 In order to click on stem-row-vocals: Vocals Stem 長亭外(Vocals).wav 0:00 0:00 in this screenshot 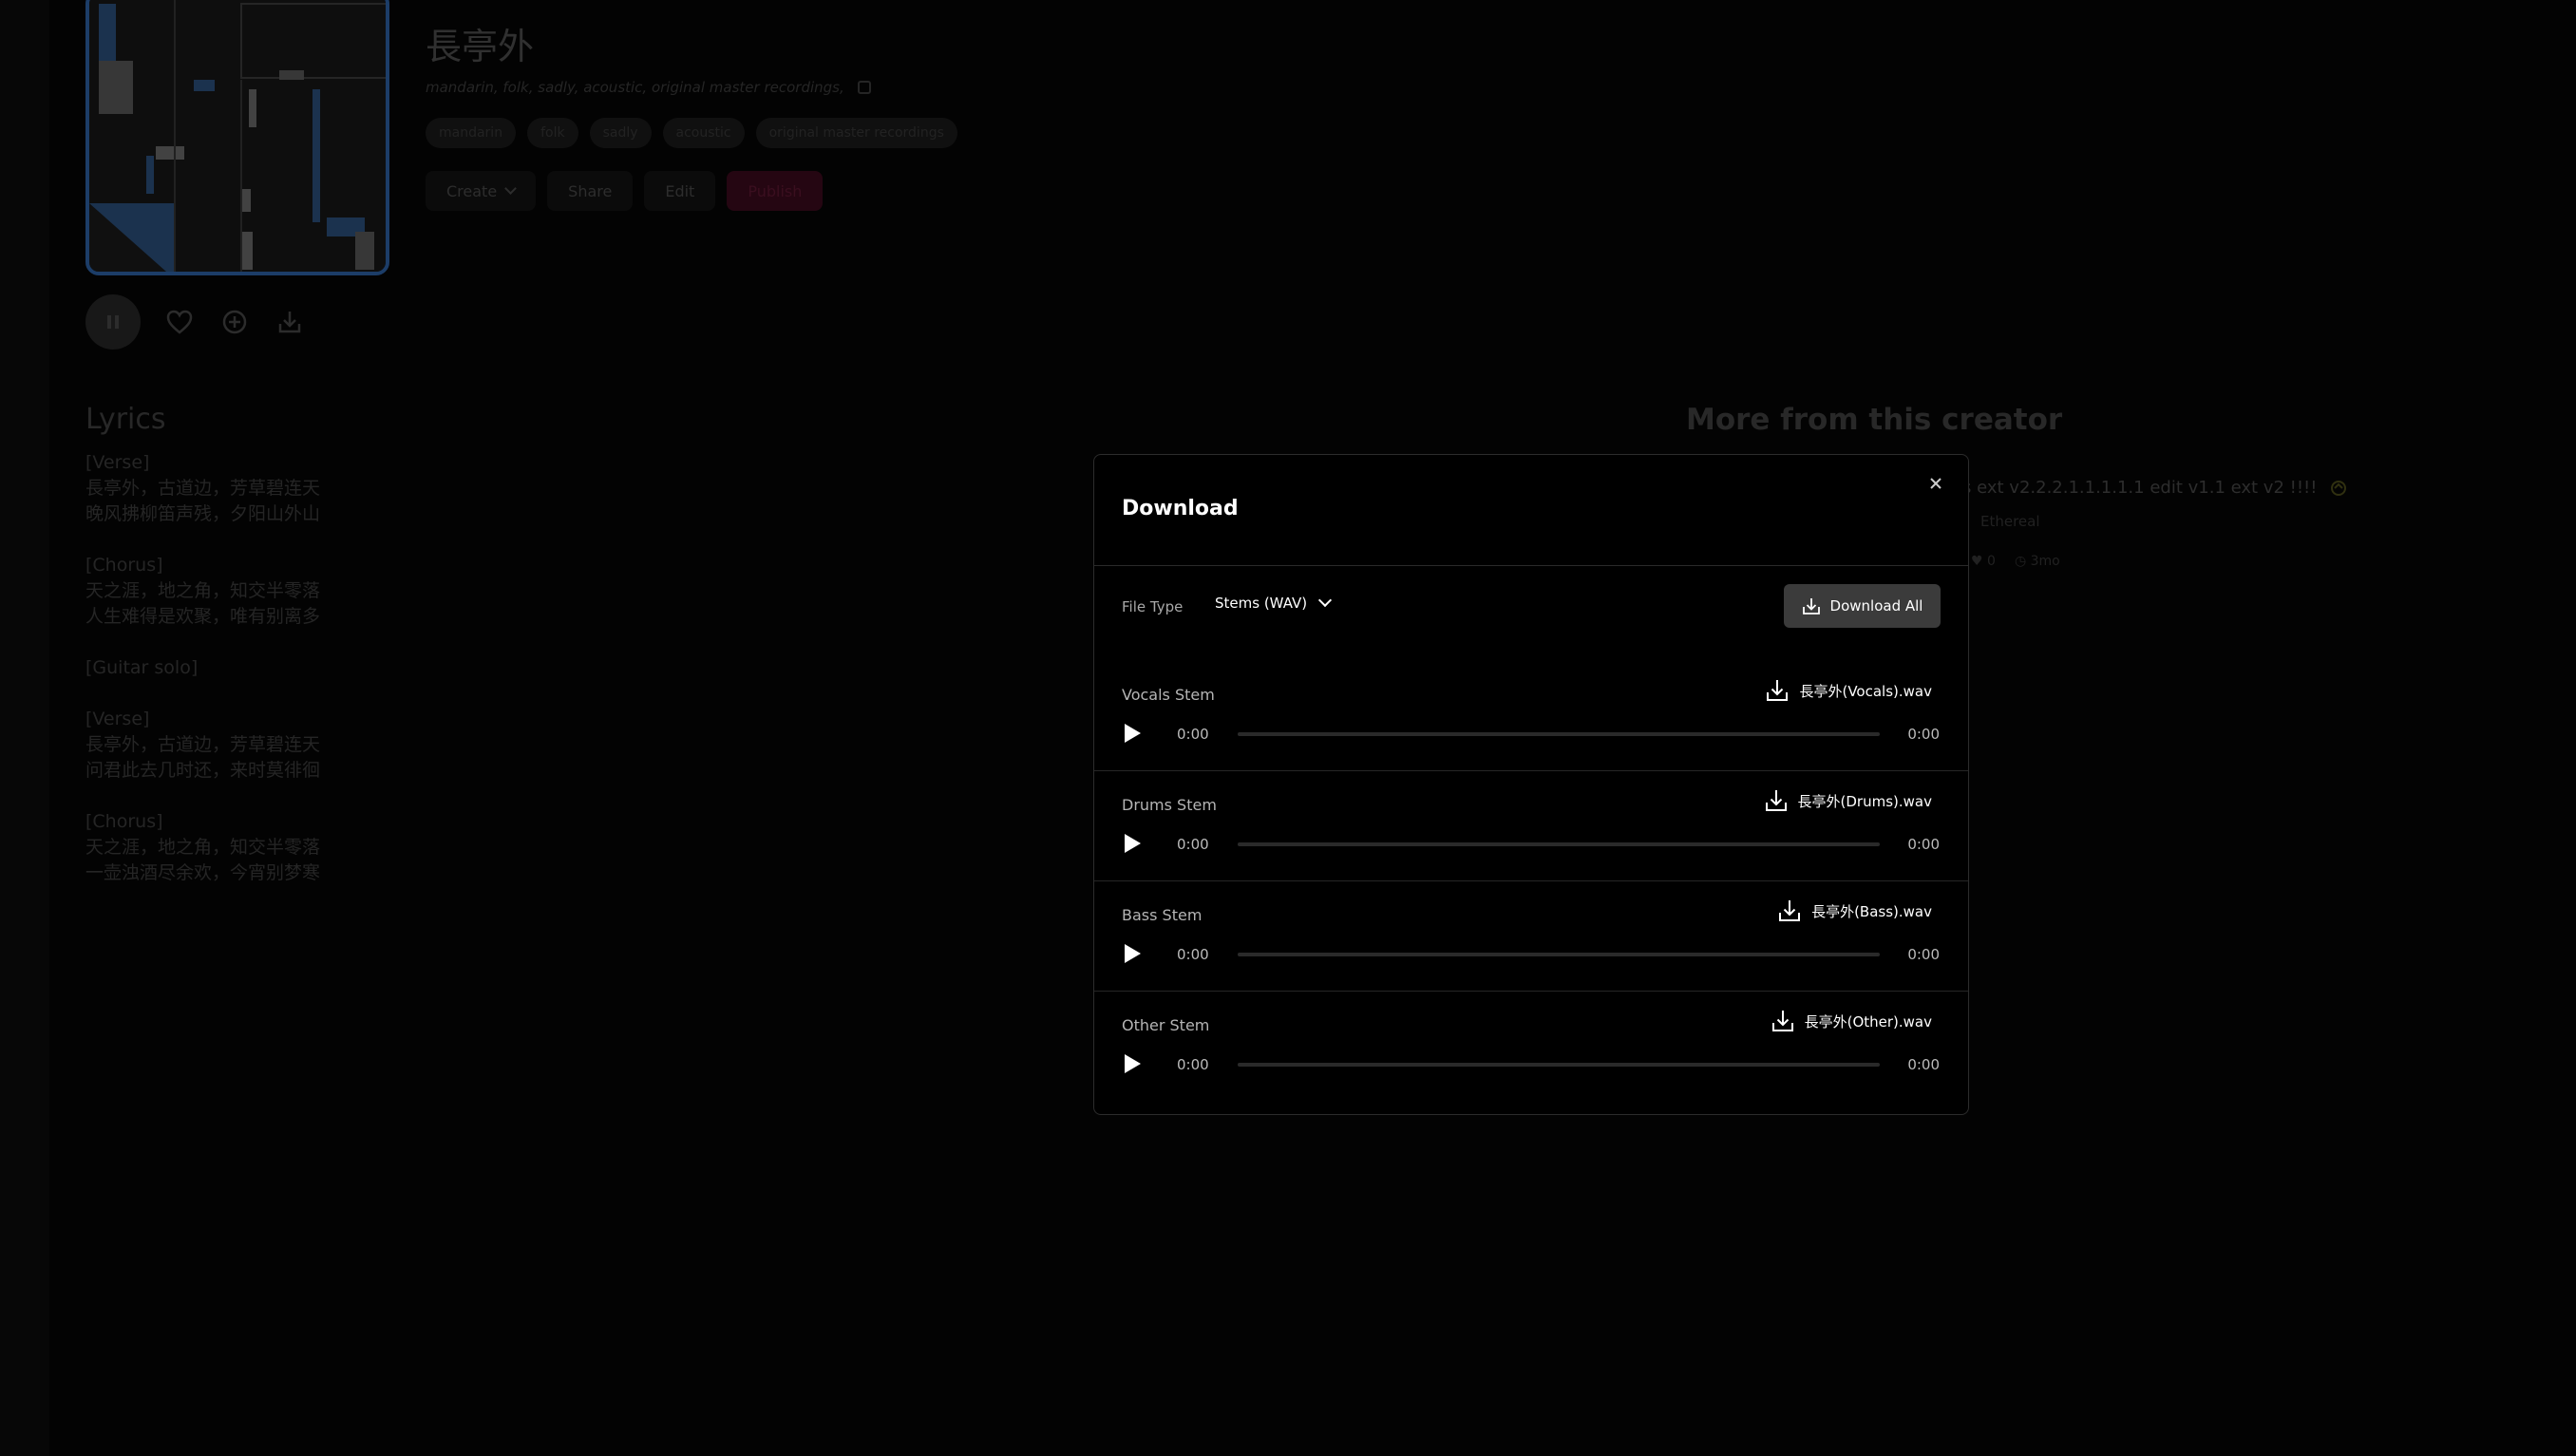, I will do `click(1531, 716)`.